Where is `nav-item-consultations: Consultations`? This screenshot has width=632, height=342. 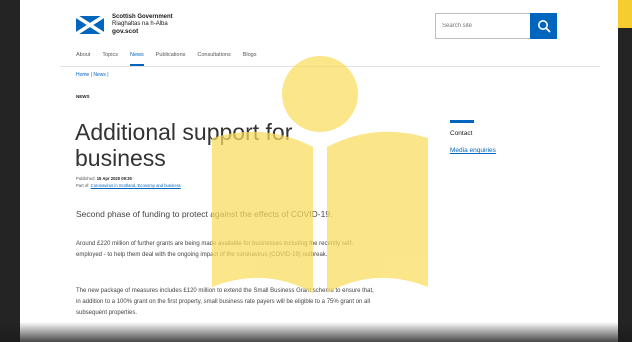 nav-item-consultations: Consultations is located at coordinates (213, 56).